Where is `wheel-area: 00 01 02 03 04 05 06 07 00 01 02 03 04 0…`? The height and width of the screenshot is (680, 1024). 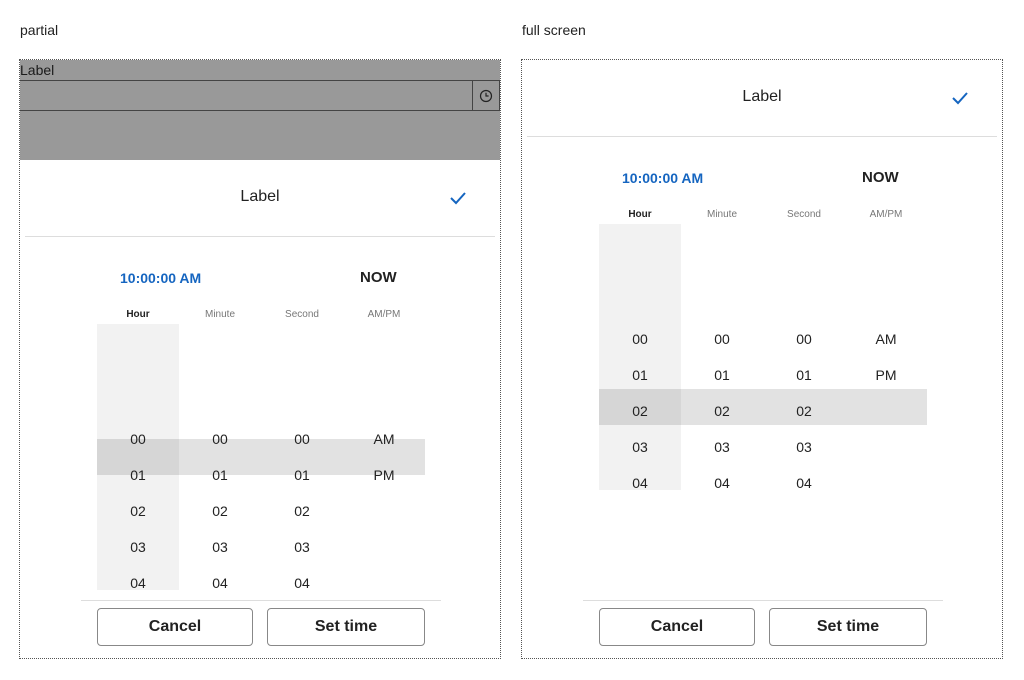 wheel-area: 00 01 02 03 04 05 06 07 00 01 02 03 04 0… is located at coordinates (763, 357).